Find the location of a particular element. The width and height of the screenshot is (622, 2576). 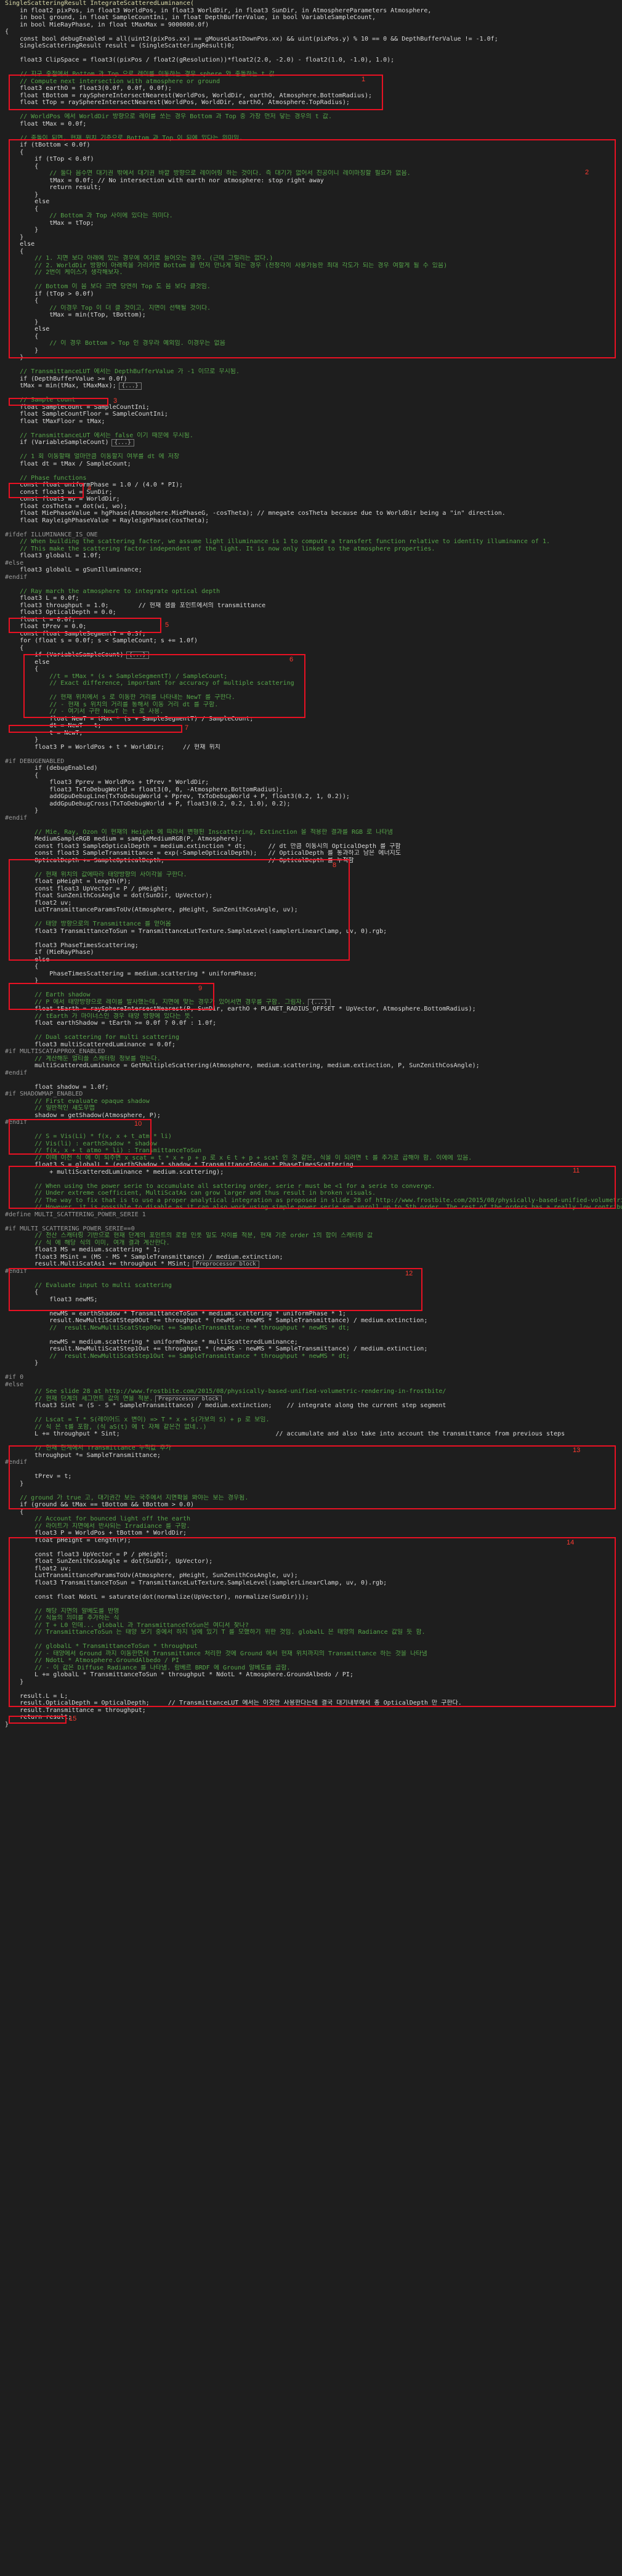

code-line: float t = 0.0f; is located at coordinates (311, 620).